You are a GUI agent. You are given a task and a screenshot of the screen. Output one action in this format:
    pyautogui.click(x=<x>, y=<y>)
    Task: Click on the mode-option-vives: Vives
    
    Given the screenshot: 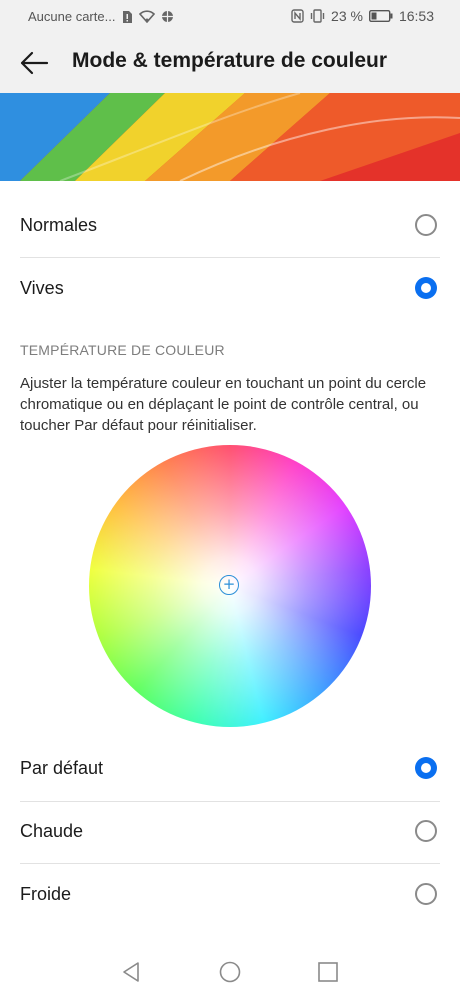 What is the action you would take?
    pyautogui.click(x=230, y=290)
    